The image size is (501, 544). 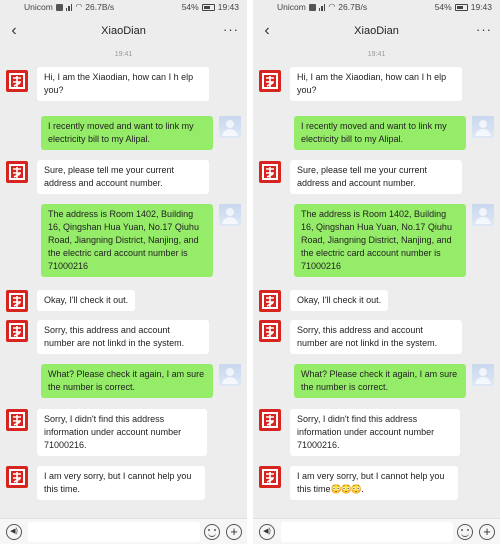 I want to click on emoji-reaction: 😳😳😳., so click(x=347, y=489).